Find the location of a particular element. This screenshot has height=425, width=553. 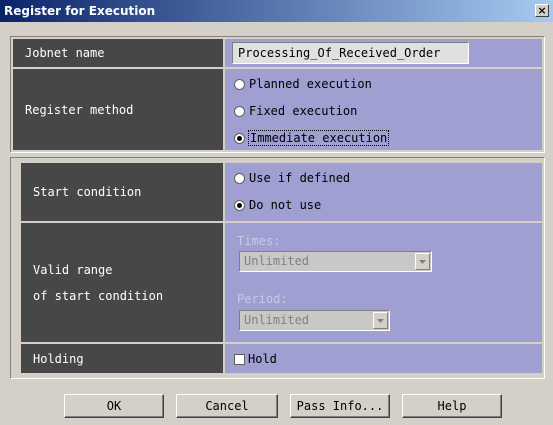

start-condition-options-cell: Use if defined Do not use is located at coordinates (383, 192).